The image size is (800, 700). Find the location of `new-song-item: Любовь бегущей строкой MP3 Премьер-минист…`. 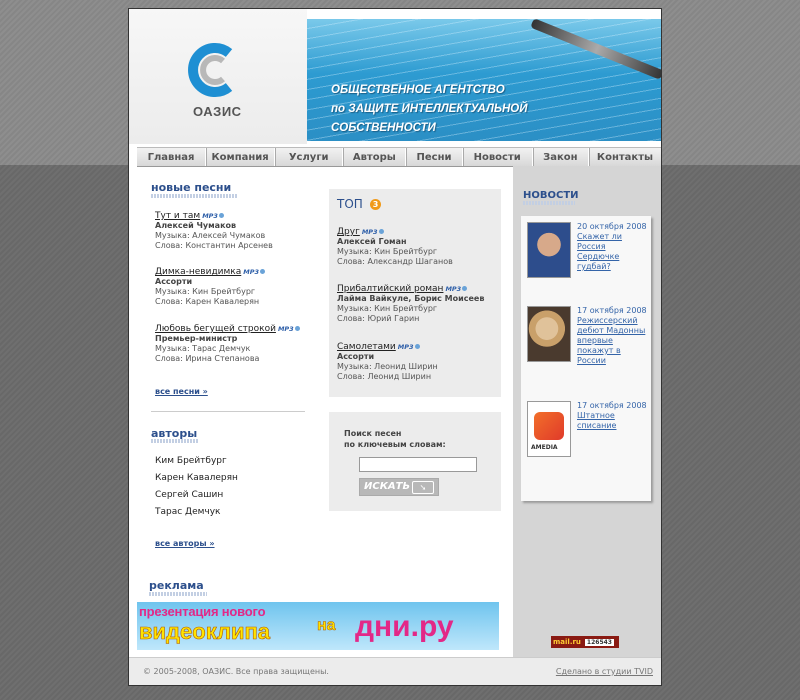

new-song-item: Любовь бегущей строкой MP3 Премьер-минист… is located at coordinates (227, 344).